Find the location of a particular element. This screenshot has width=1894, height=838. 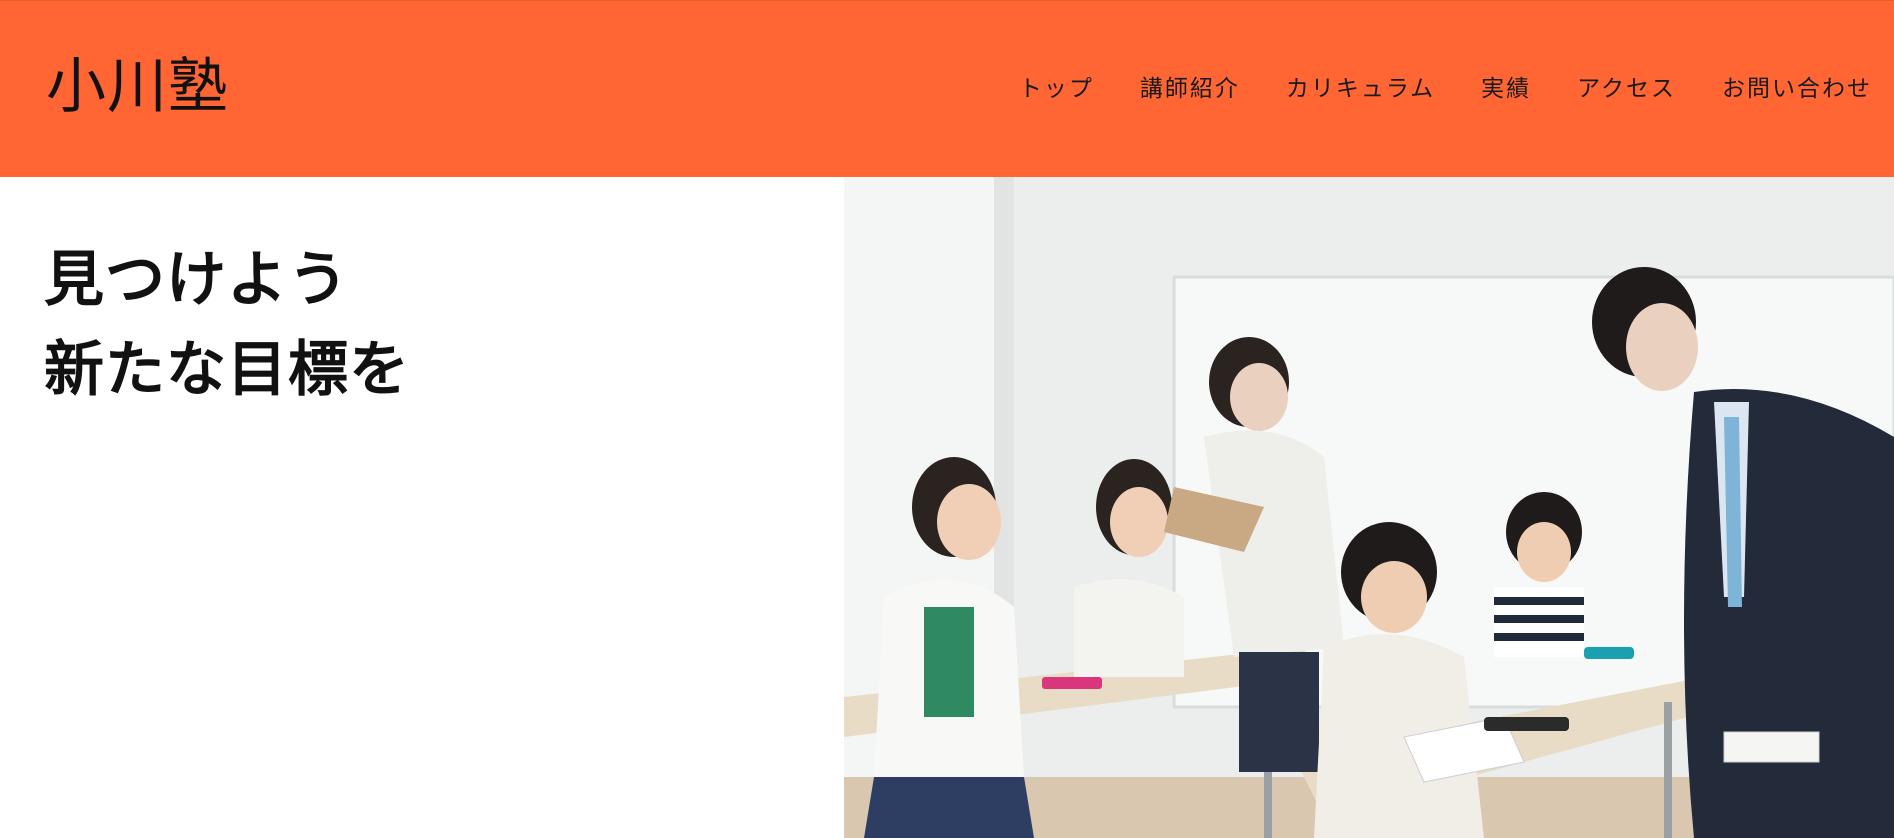

hero-headline: 見つけよう 新たな目標を is located at coordinates (227, 325).